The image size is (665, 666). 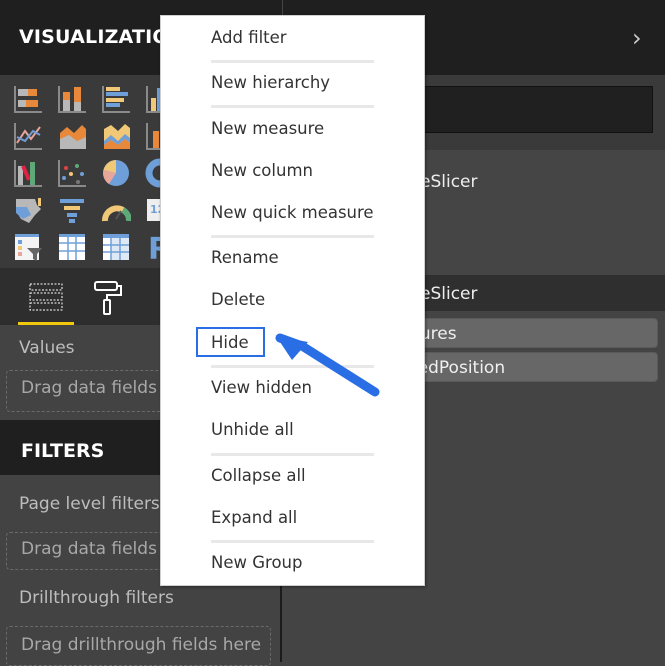 I want to click on clustered-bar-chart-icon, so click(x=116, y=99).